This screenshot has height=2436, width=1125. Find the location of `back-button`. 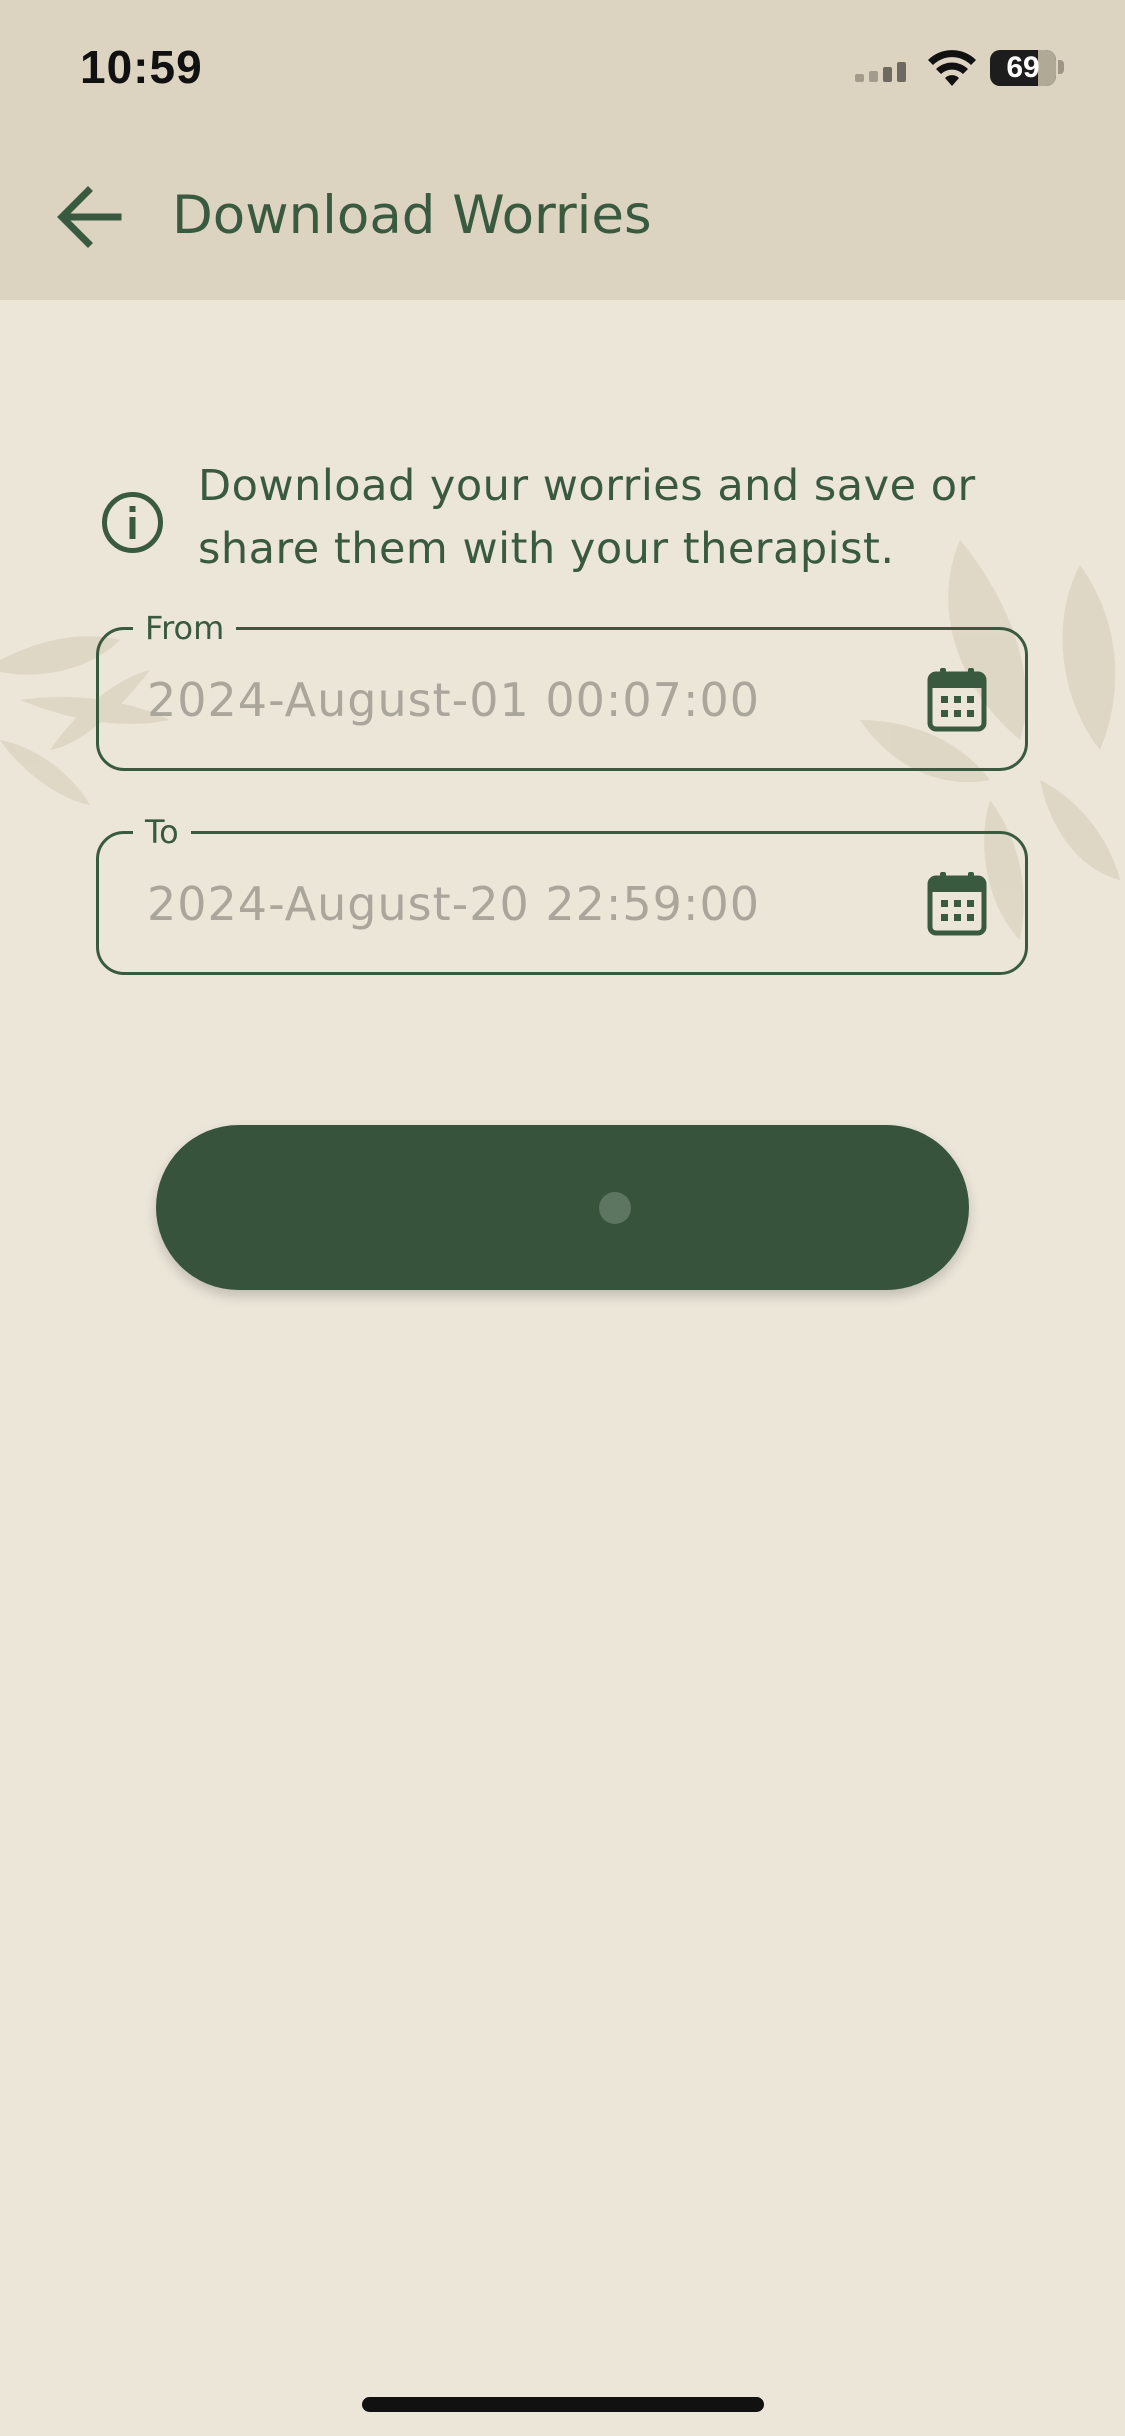

back-button is located at coordinates (90, 217).